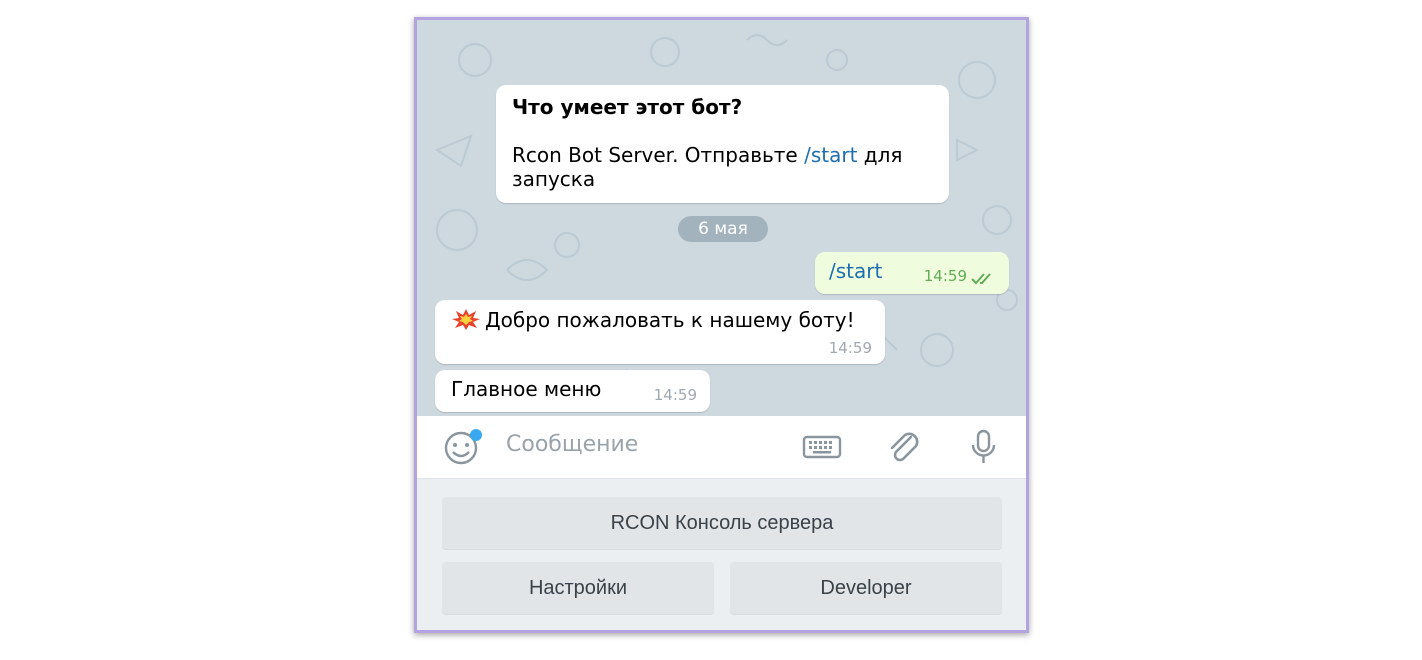 The image size is (1422, 660). Describe the element at coordinates (856, 271) in the screenshot. I see `message-text: /start` at that location.